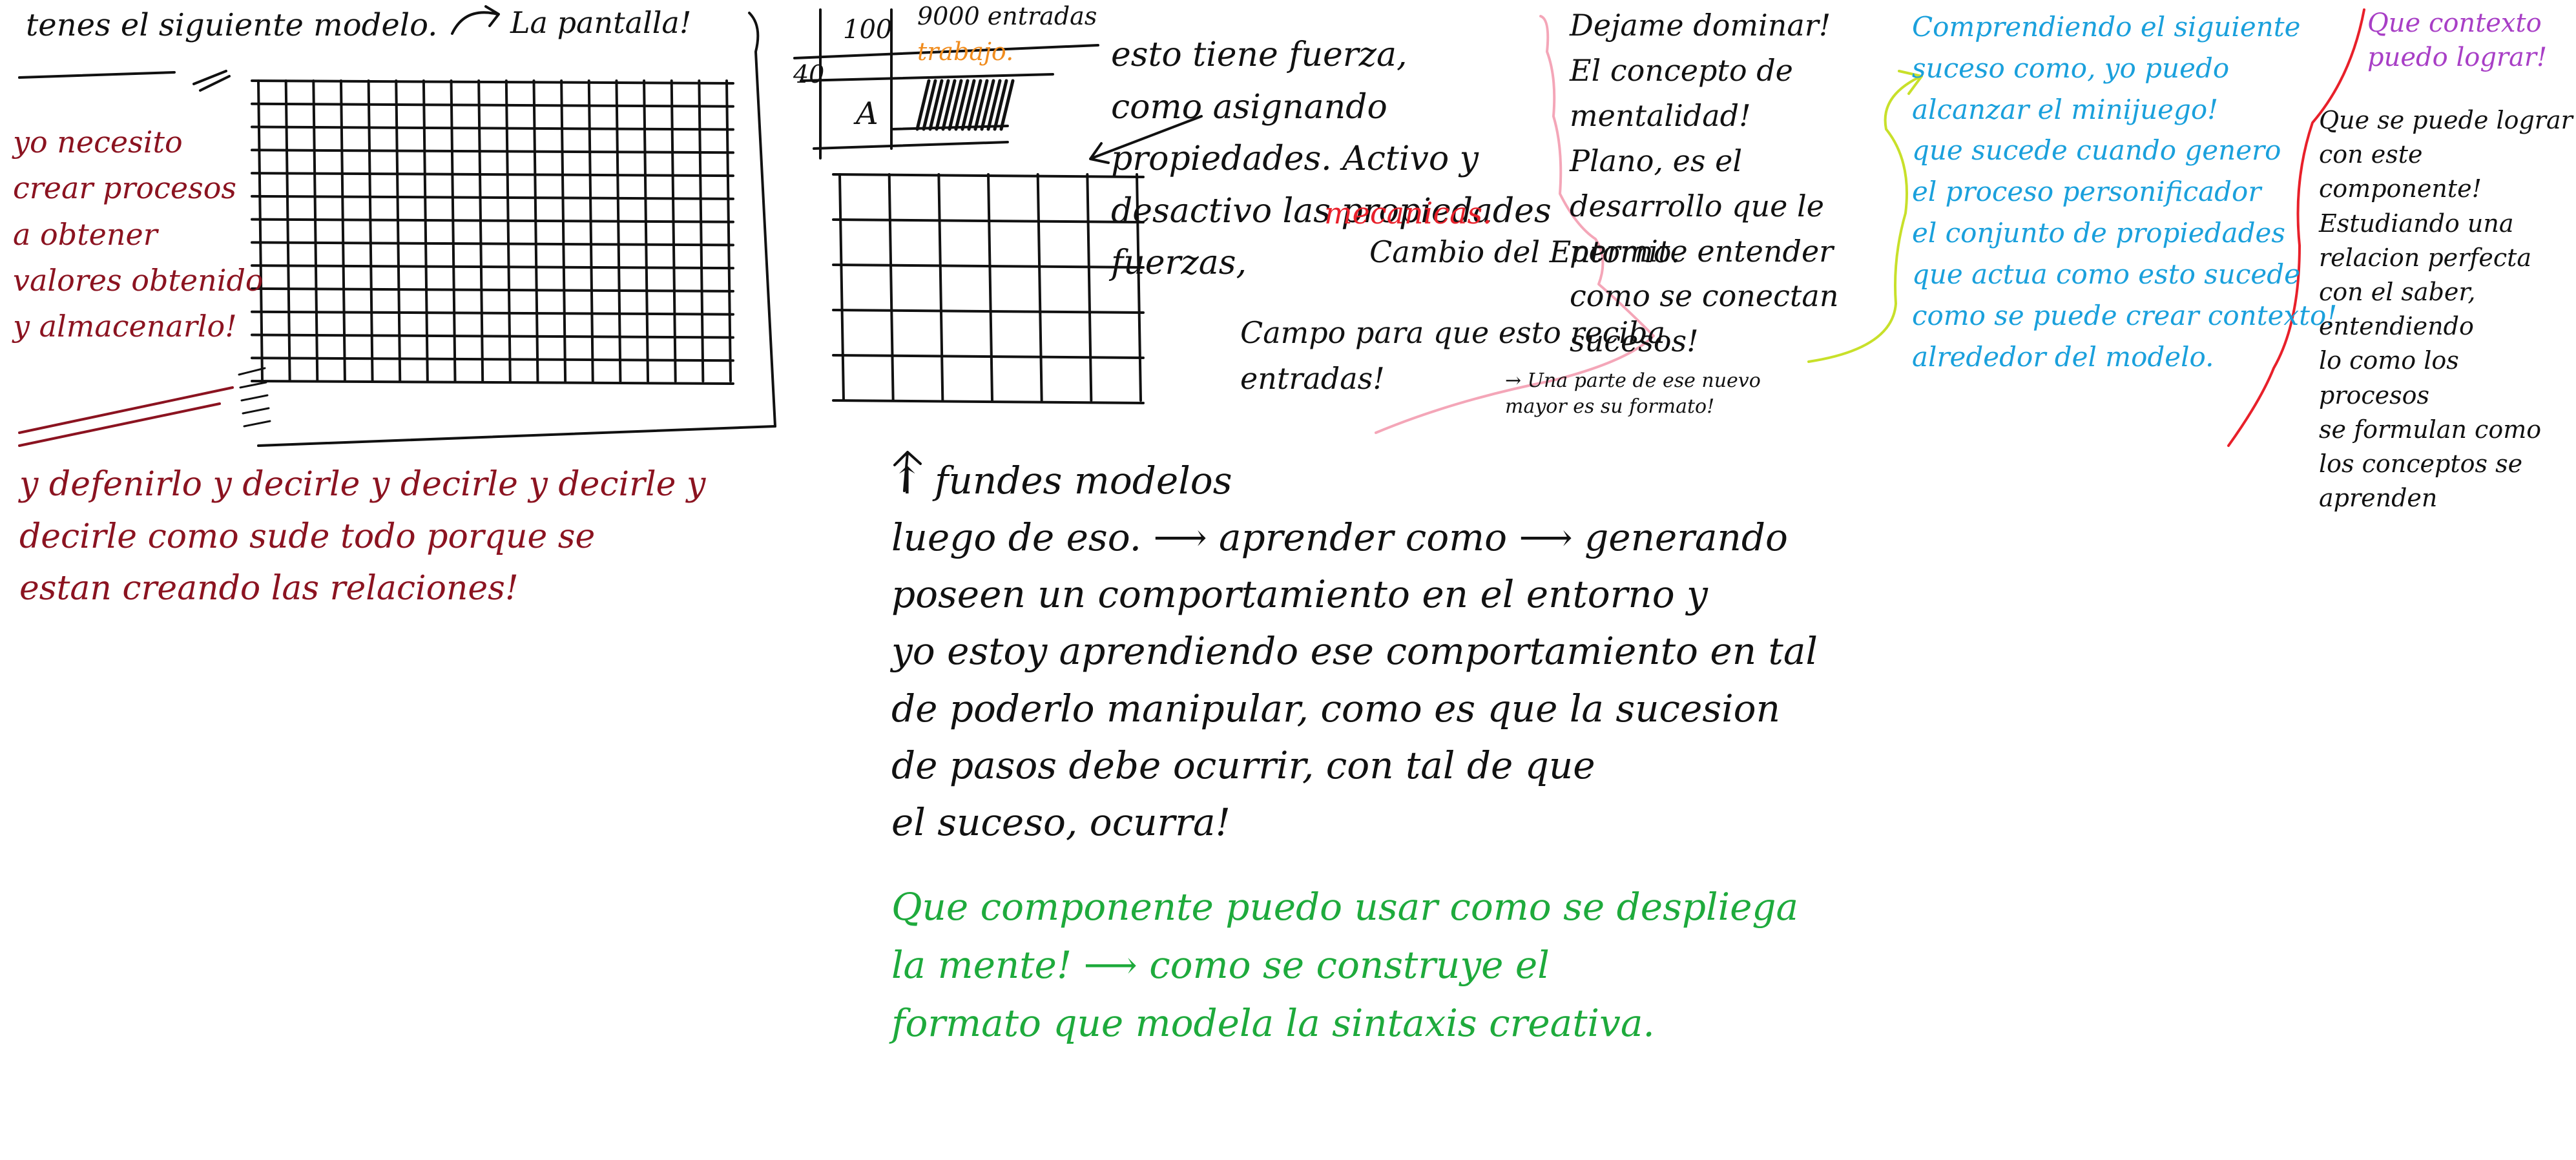  I want to click on que-contexto-note: Que contexto puedo lograr!, so click(2457, 40).